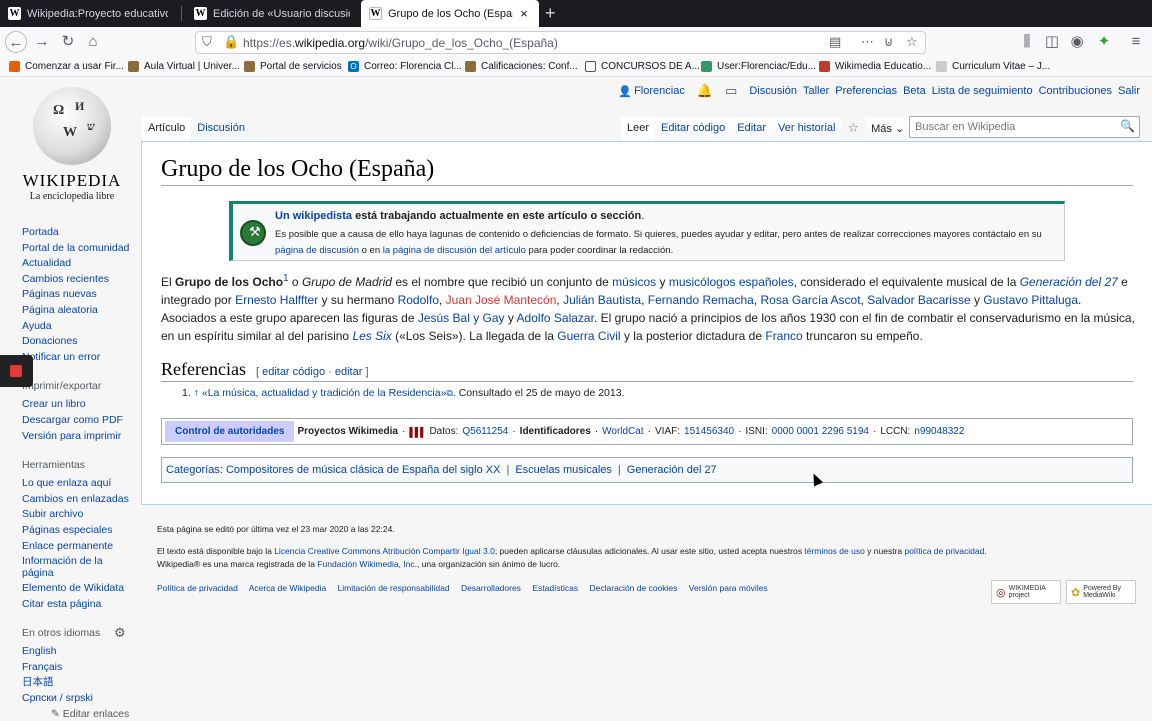 Image resolution: width=1152 pixels, height=721 pixels. Describe the element at coordinates (78, 233) in the screenshot. I see `sidebar-item-portada: Portada` at that location.